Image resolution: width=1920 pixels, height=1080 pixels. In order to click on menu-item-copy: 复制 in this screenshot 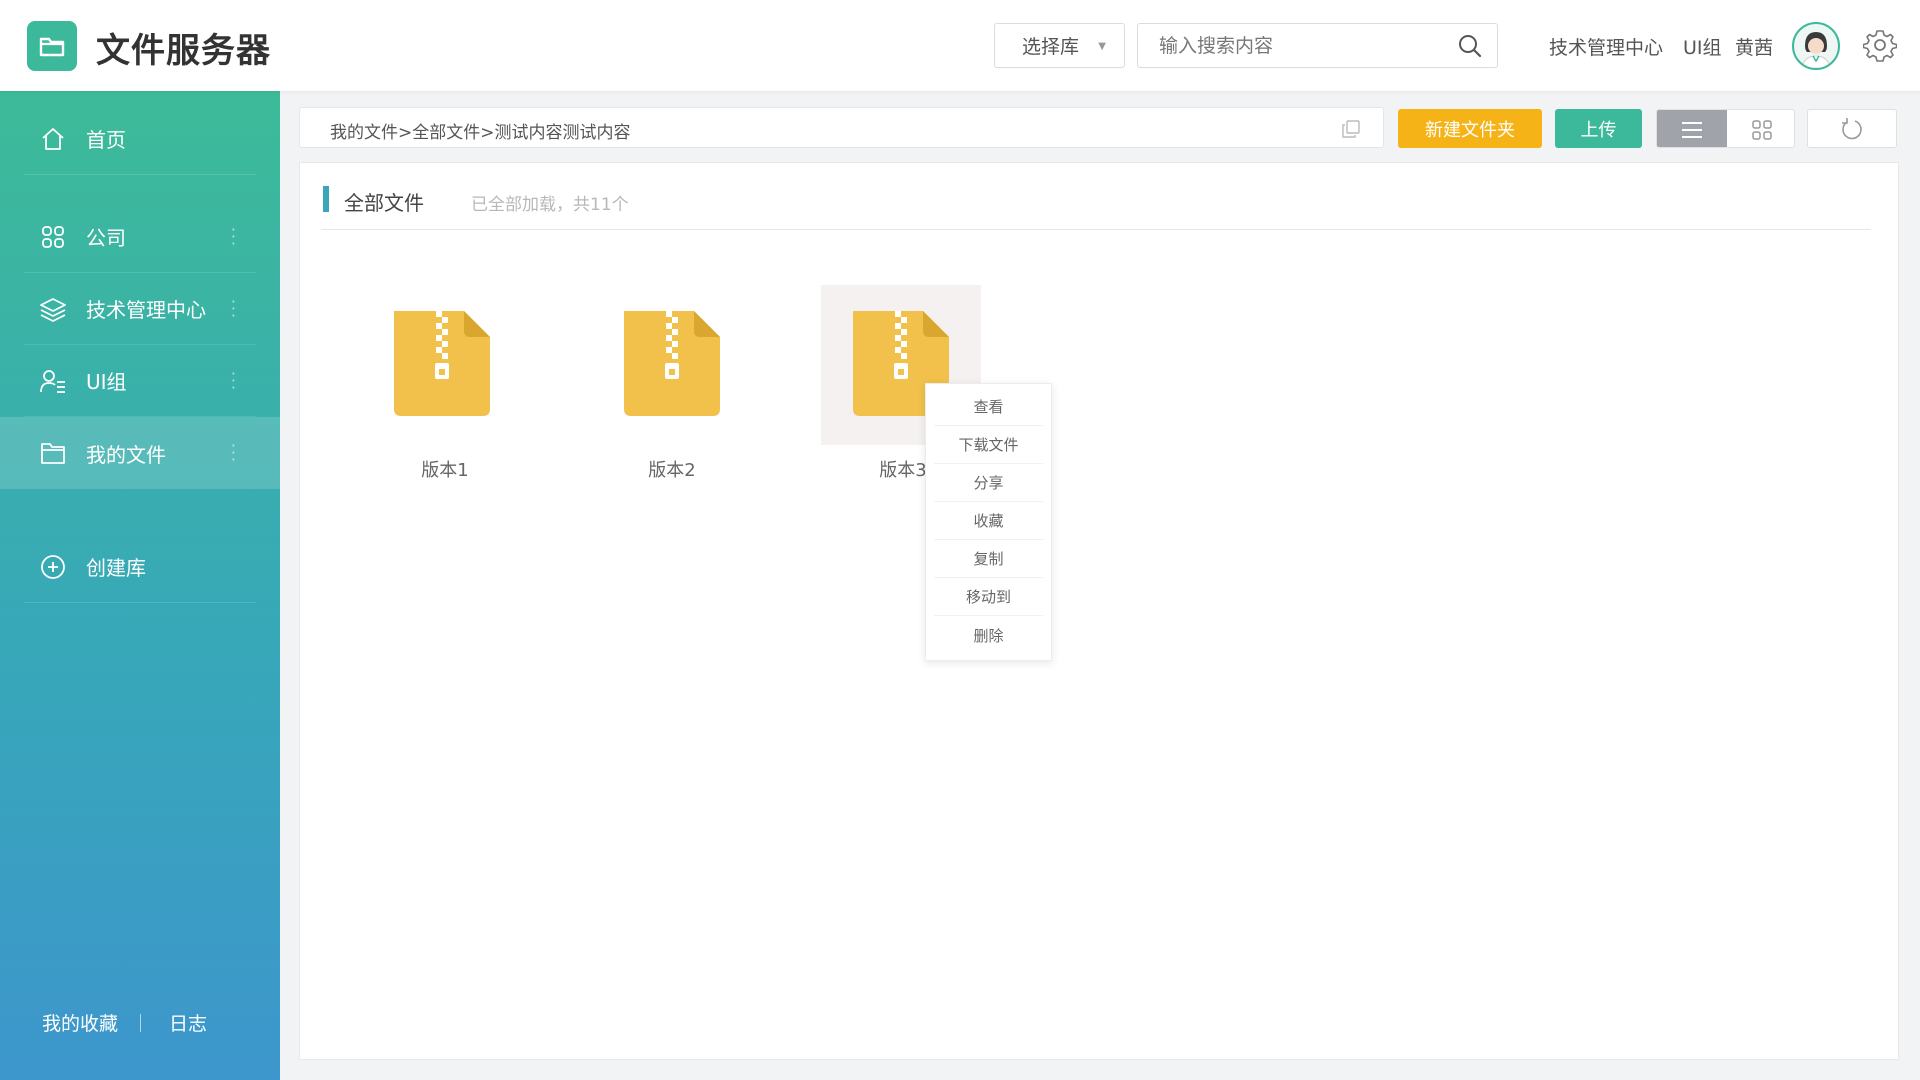, I will do `click(988, 559)`.